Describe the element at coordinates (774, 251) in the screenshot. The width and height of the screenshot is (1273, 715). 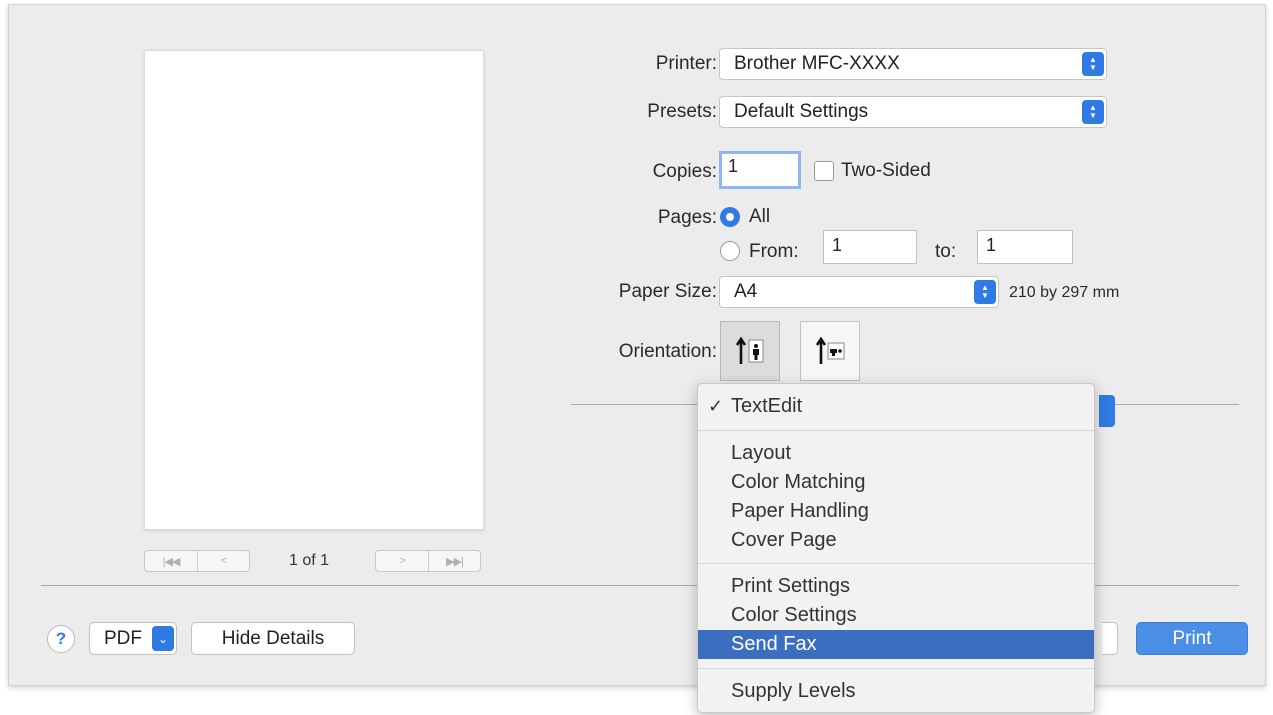
I see `pages-from-label: From:` at that location.